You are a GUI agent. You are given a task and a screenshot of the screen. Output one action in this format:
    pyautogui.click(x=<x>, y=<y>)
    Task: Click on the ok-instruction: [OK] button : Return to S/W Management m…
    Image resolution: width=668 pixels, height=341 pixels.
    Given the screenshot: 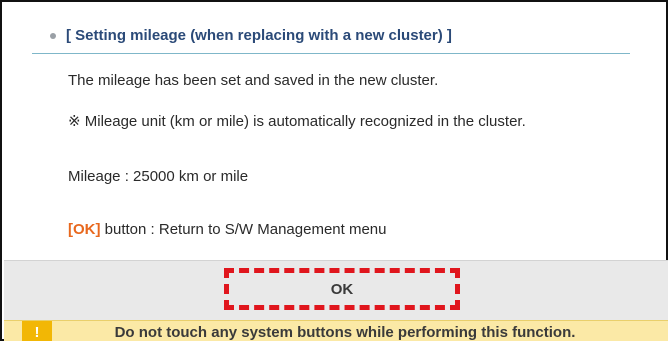 What is the action you would take?
    pyautogui.click(x=227, y=230)
    